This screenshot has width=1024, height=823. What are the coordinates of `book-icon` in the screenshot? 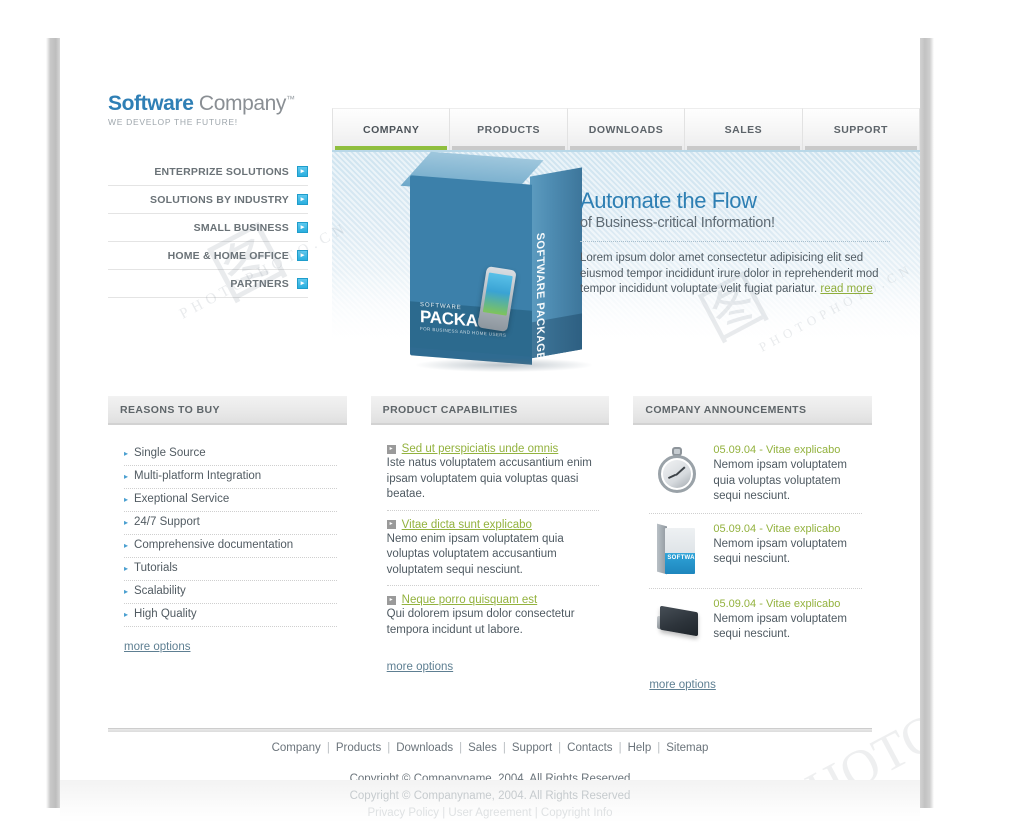 It's located at (676, 626).